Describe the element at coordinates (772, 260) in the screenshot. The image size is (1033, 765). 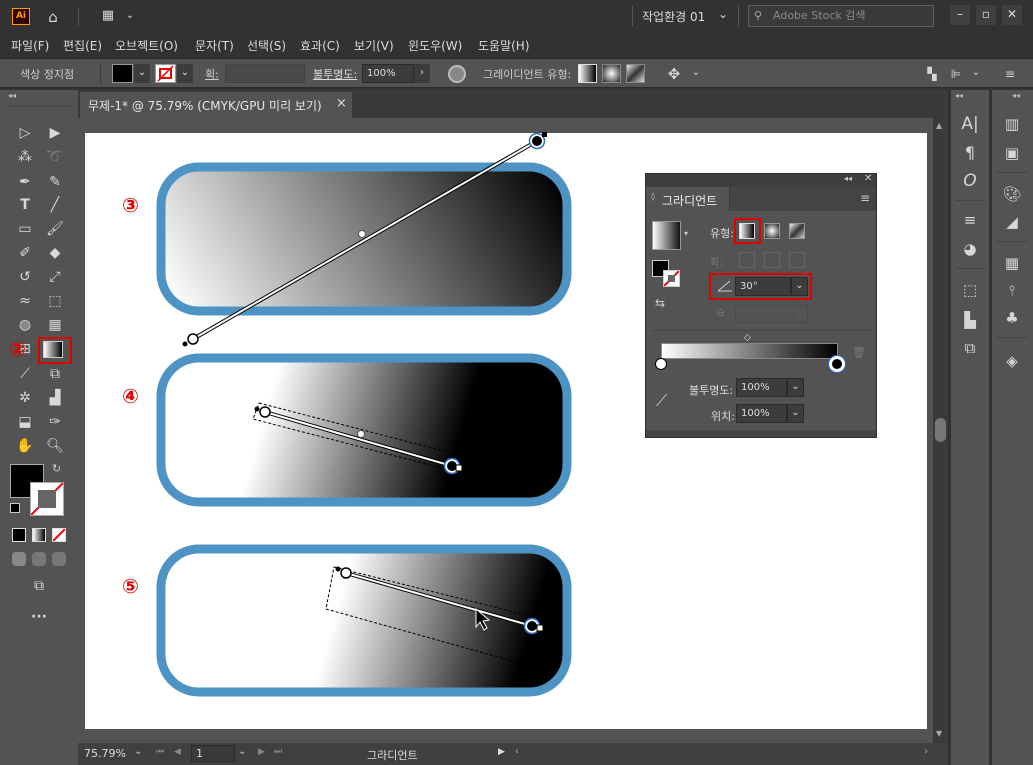
I see `stroke-gradient-along-button` at that location.